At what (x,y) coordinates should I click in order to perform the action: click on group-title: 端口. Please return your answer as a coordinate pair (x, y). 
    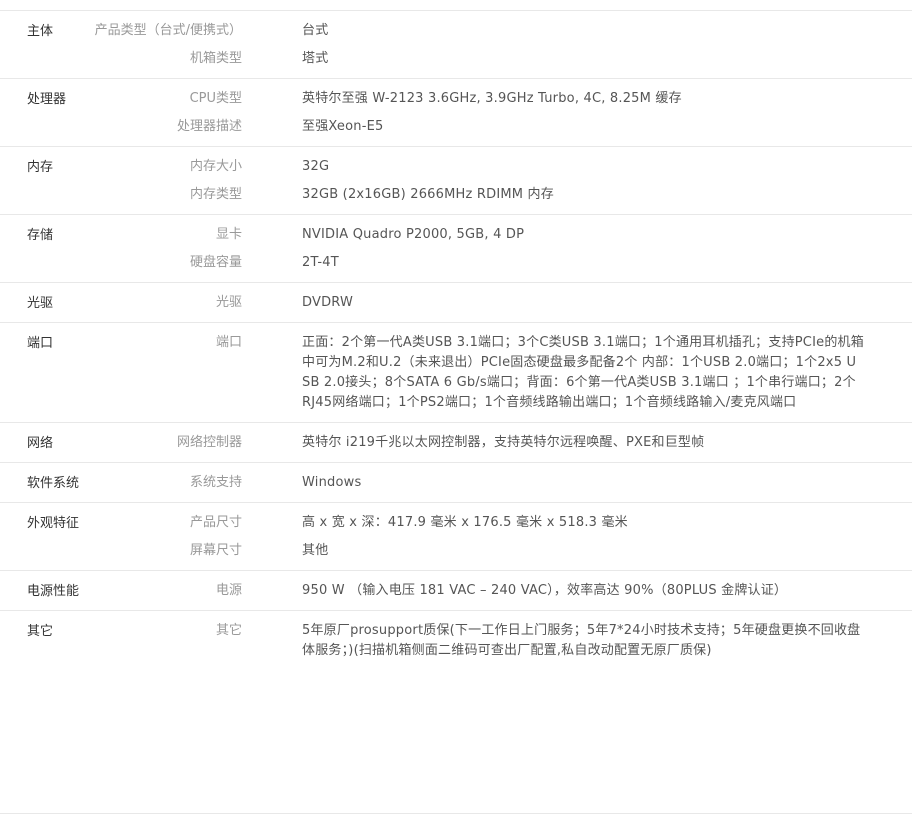
    Looking at the image, I should click on (40, 343).